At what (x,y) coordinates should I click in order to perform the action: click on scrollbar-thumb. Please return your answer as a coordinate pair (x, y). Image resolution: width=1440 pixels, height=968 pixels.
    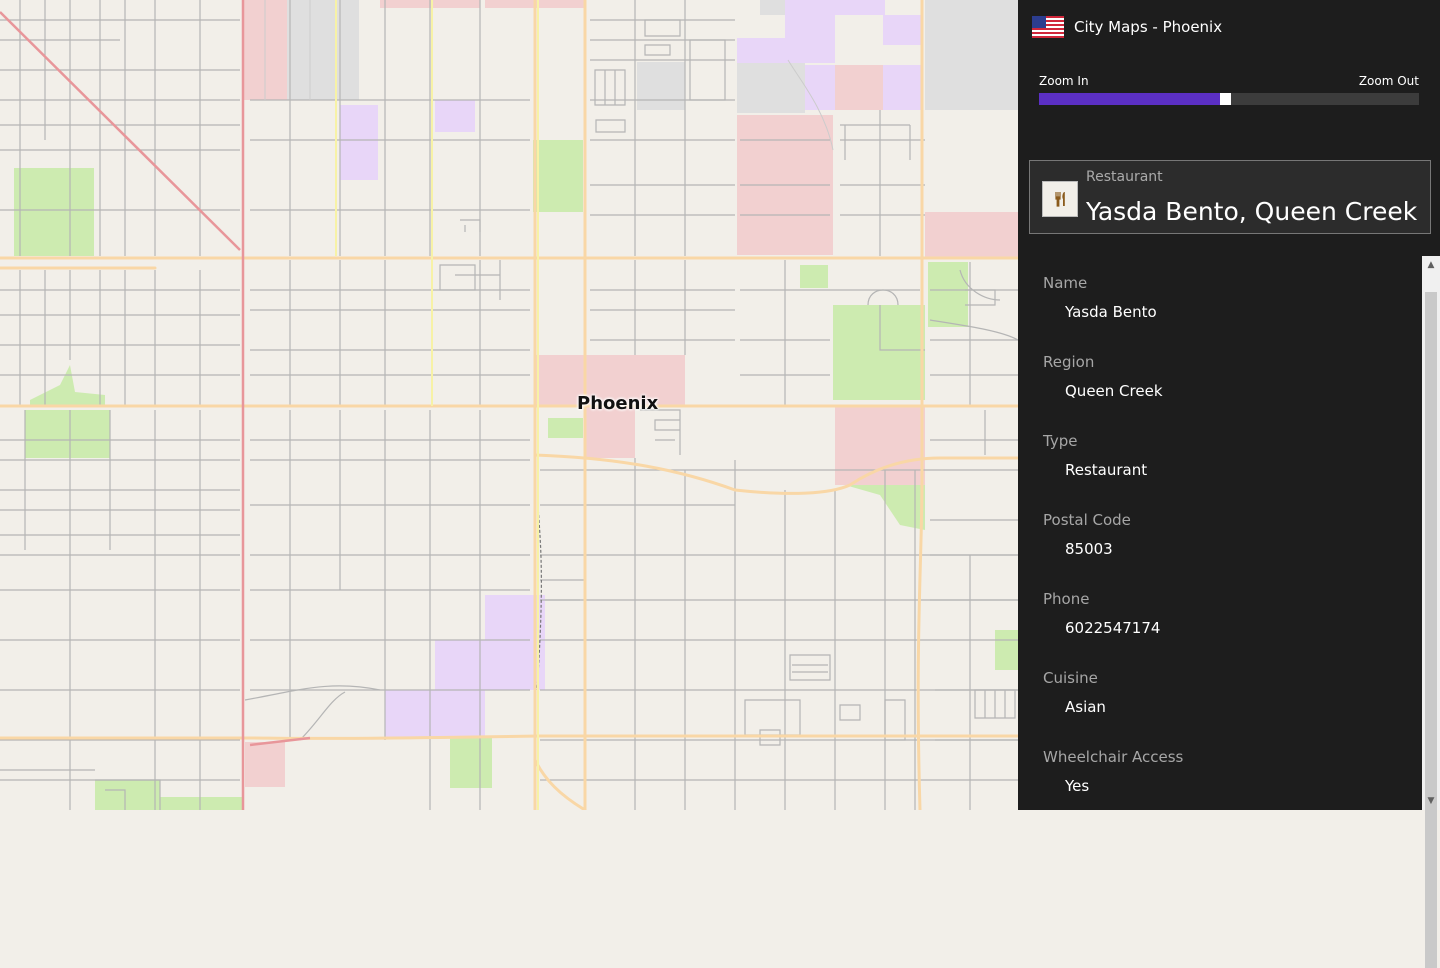
    Looking at the image, I should click on (1431, 630).